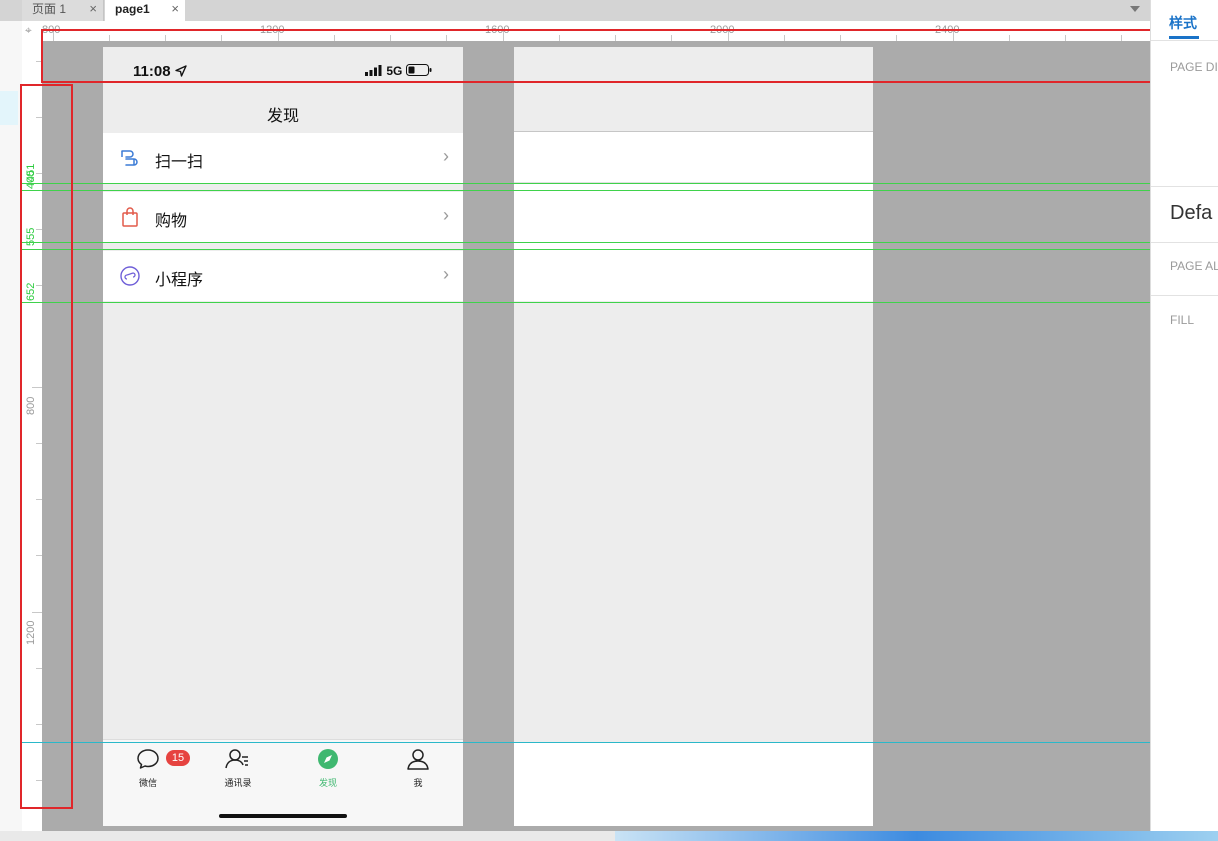 The width and height of the screenshot is (1218, 841). Describe the element at coordinates (328, 759) in the screenshot. I see `discover-icon` at that location.